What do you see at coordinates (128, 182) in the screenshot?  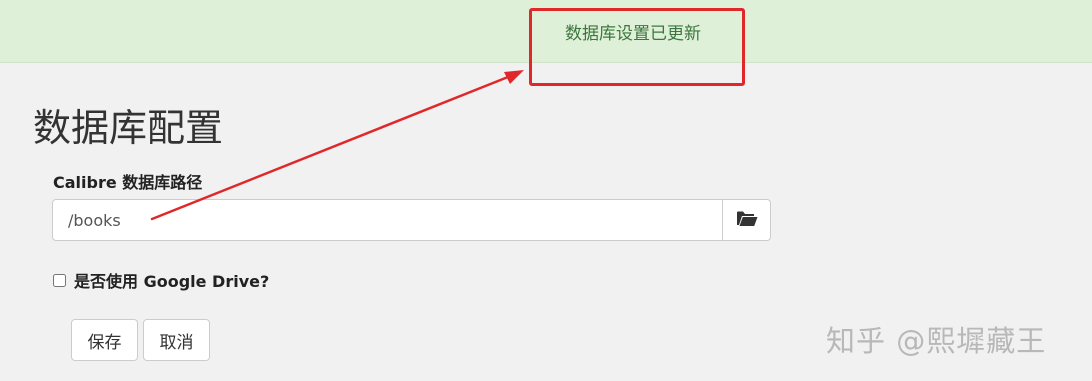 I see `db-path-label: Calibre 数据库路径` at bounding box center [128, 182].